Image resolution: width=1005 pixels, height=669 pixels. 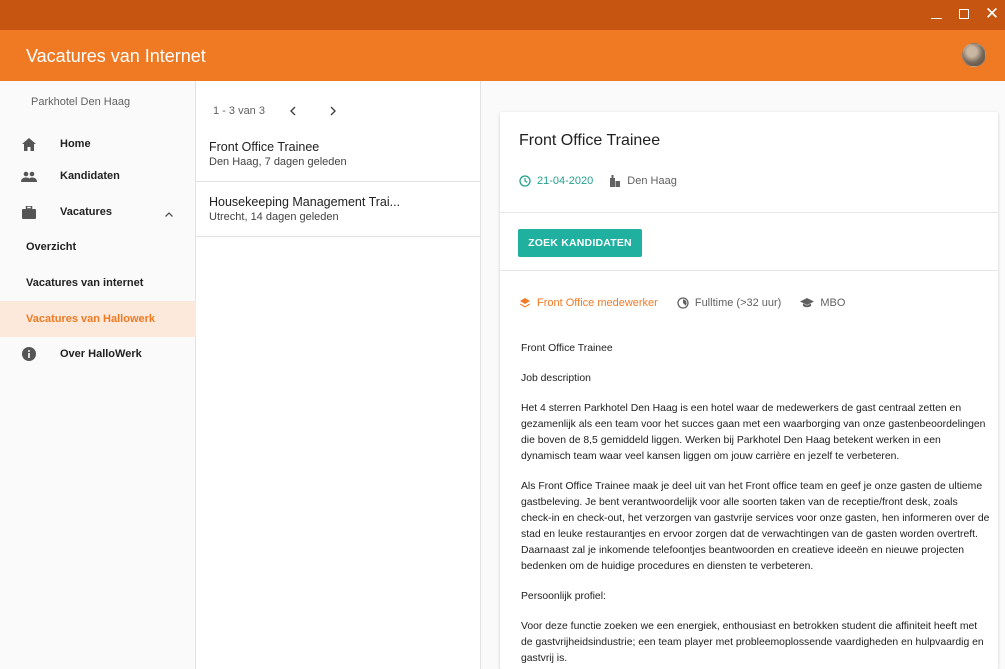 I want to click on function-tag: Front Office medewerker, so click(x=588, y=303).